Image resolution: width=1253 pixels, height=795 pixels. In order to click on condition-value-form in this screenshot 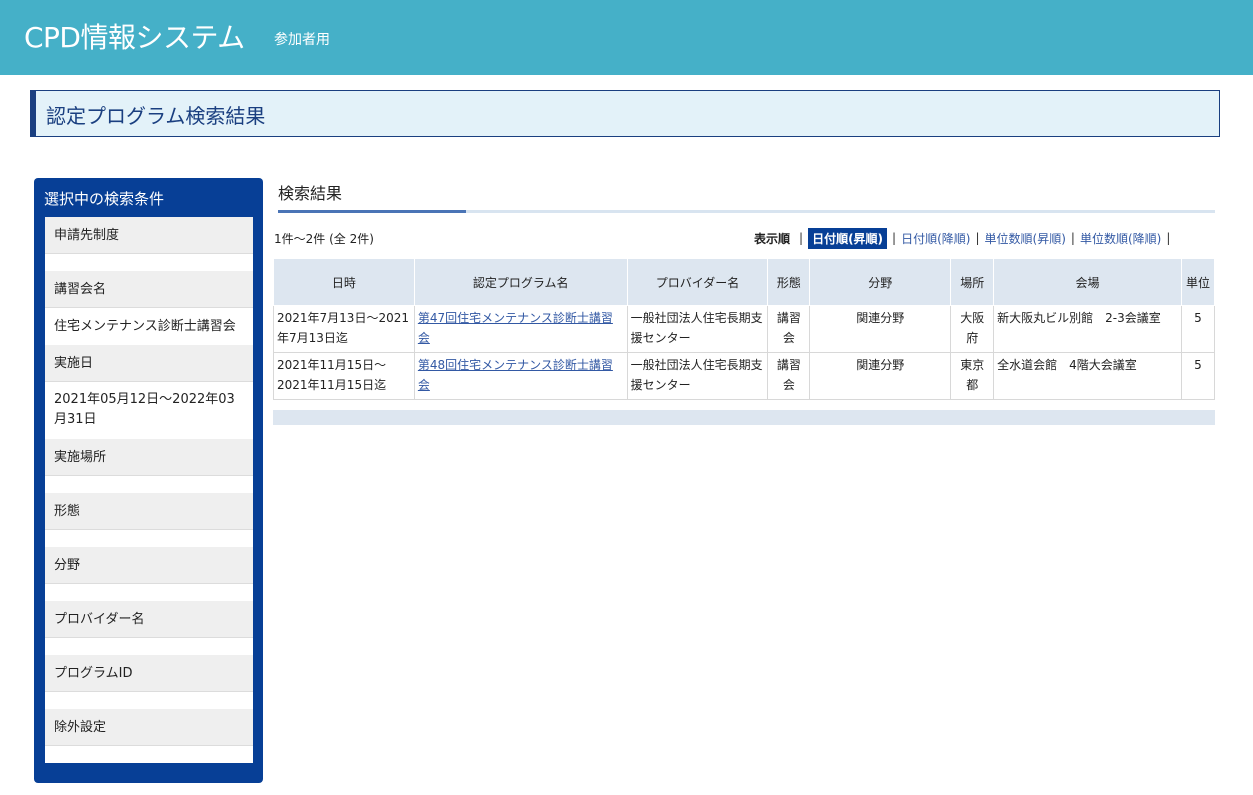, I will do `click(149, 538)`.